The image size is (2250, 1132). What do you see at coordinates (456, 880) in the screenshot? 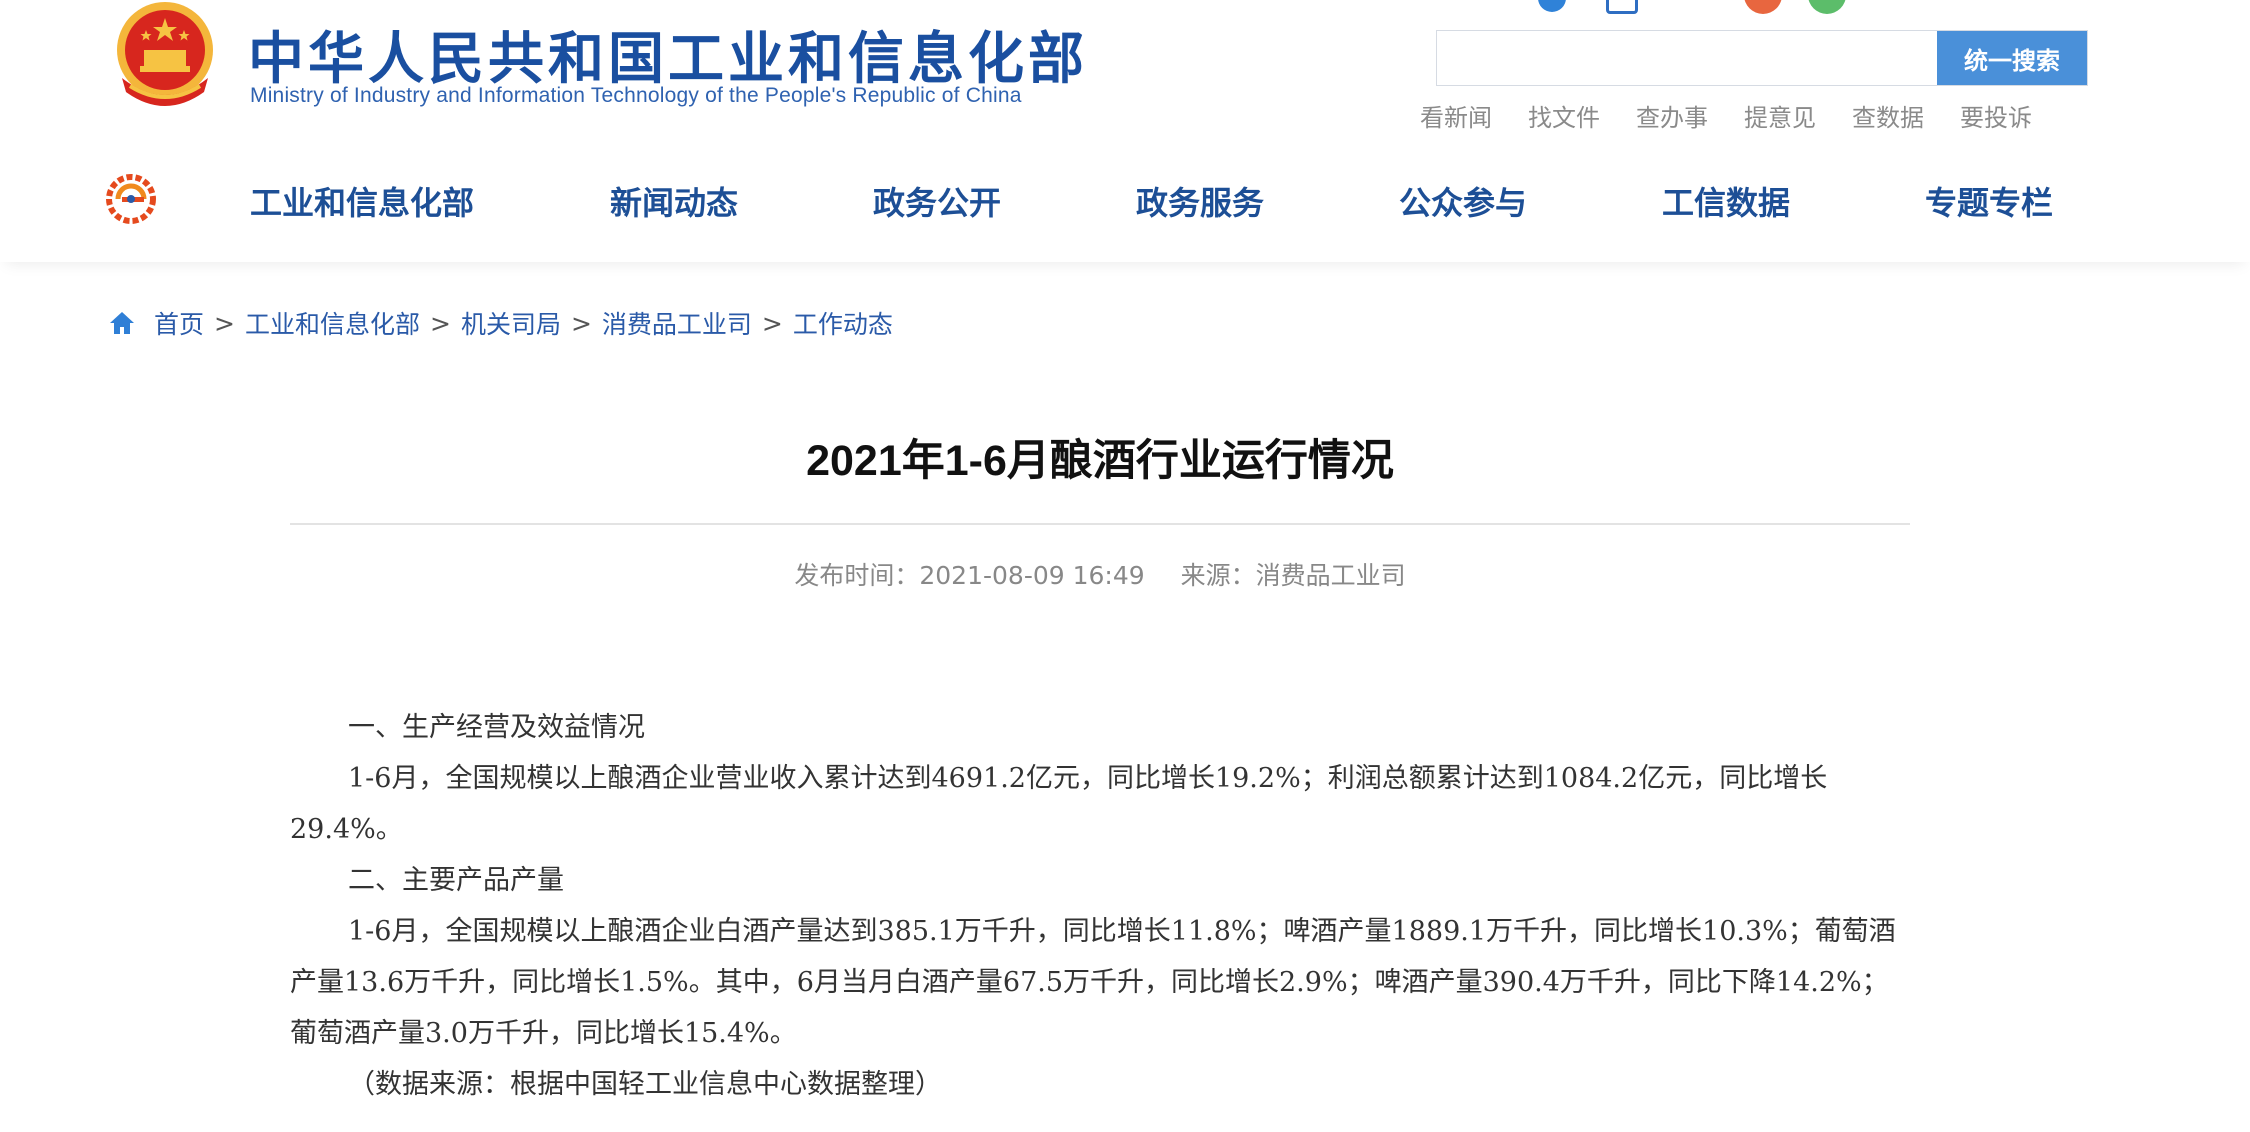
I see `section-heading: 二、主要产品产量` at bounding box center [456, 880].